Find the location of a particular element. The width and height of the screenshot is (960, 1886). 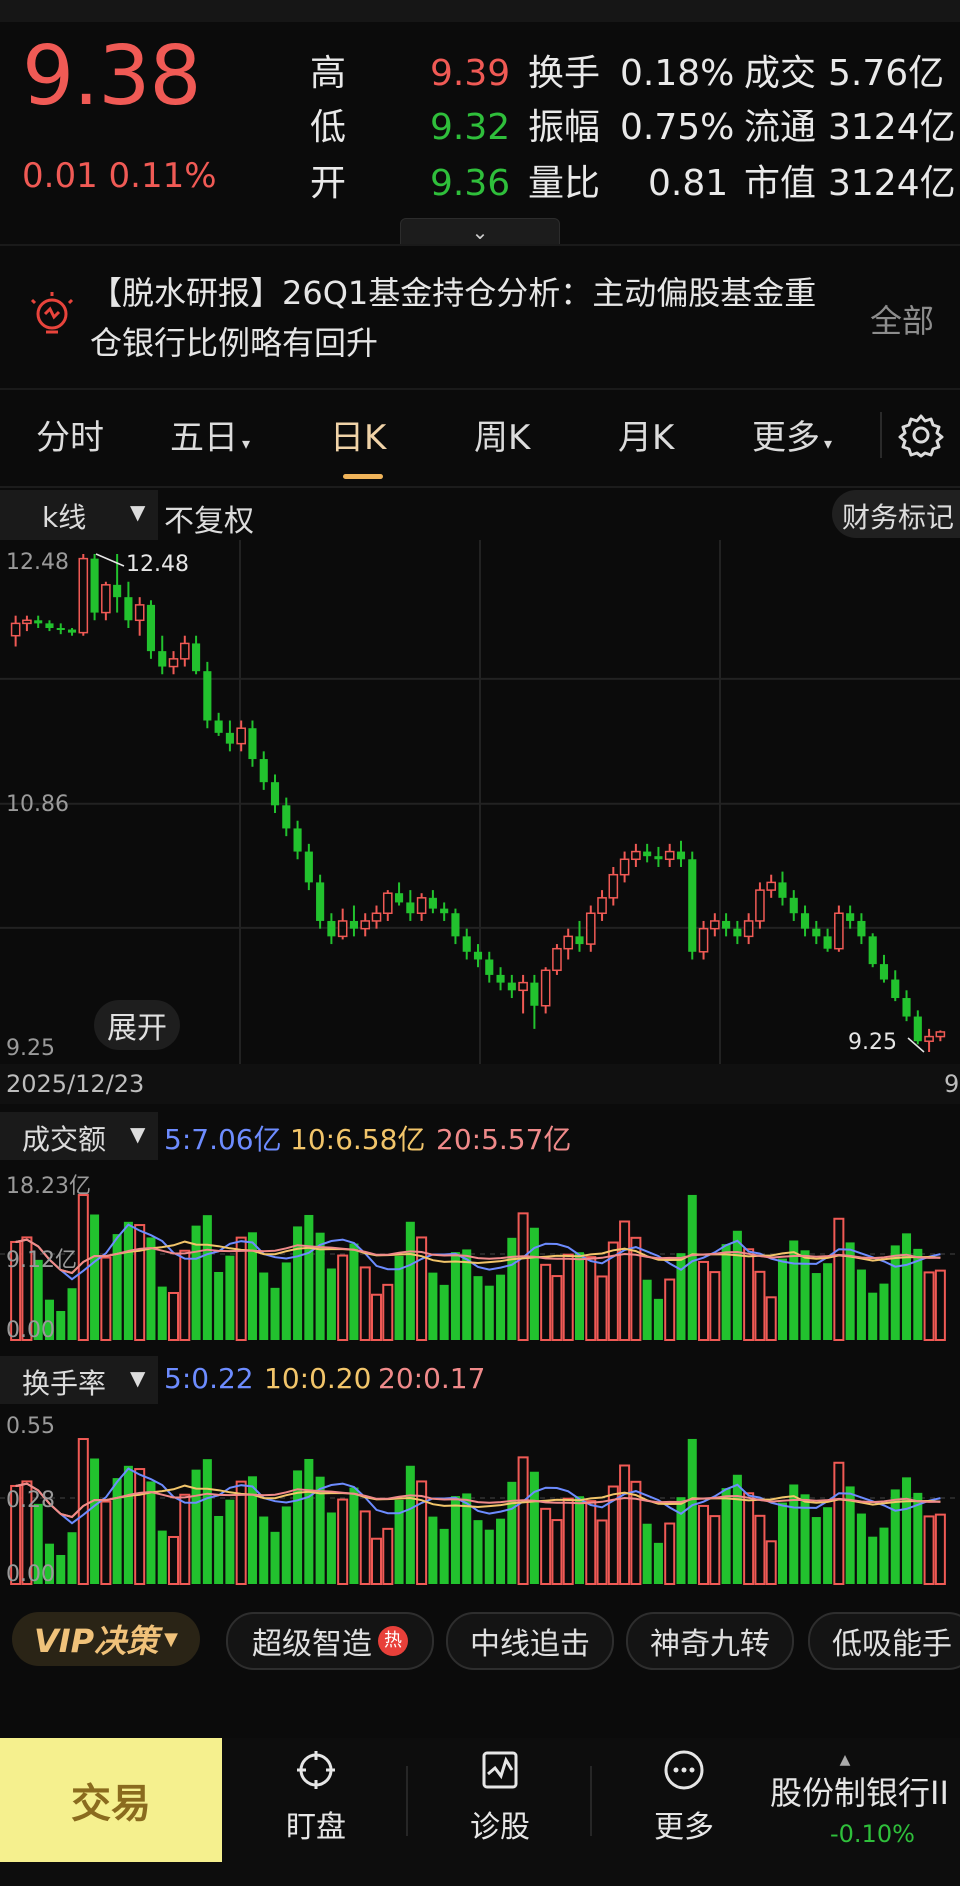

chip-magic-nine: 神奇九转 is located at coordinates (710, 1641).